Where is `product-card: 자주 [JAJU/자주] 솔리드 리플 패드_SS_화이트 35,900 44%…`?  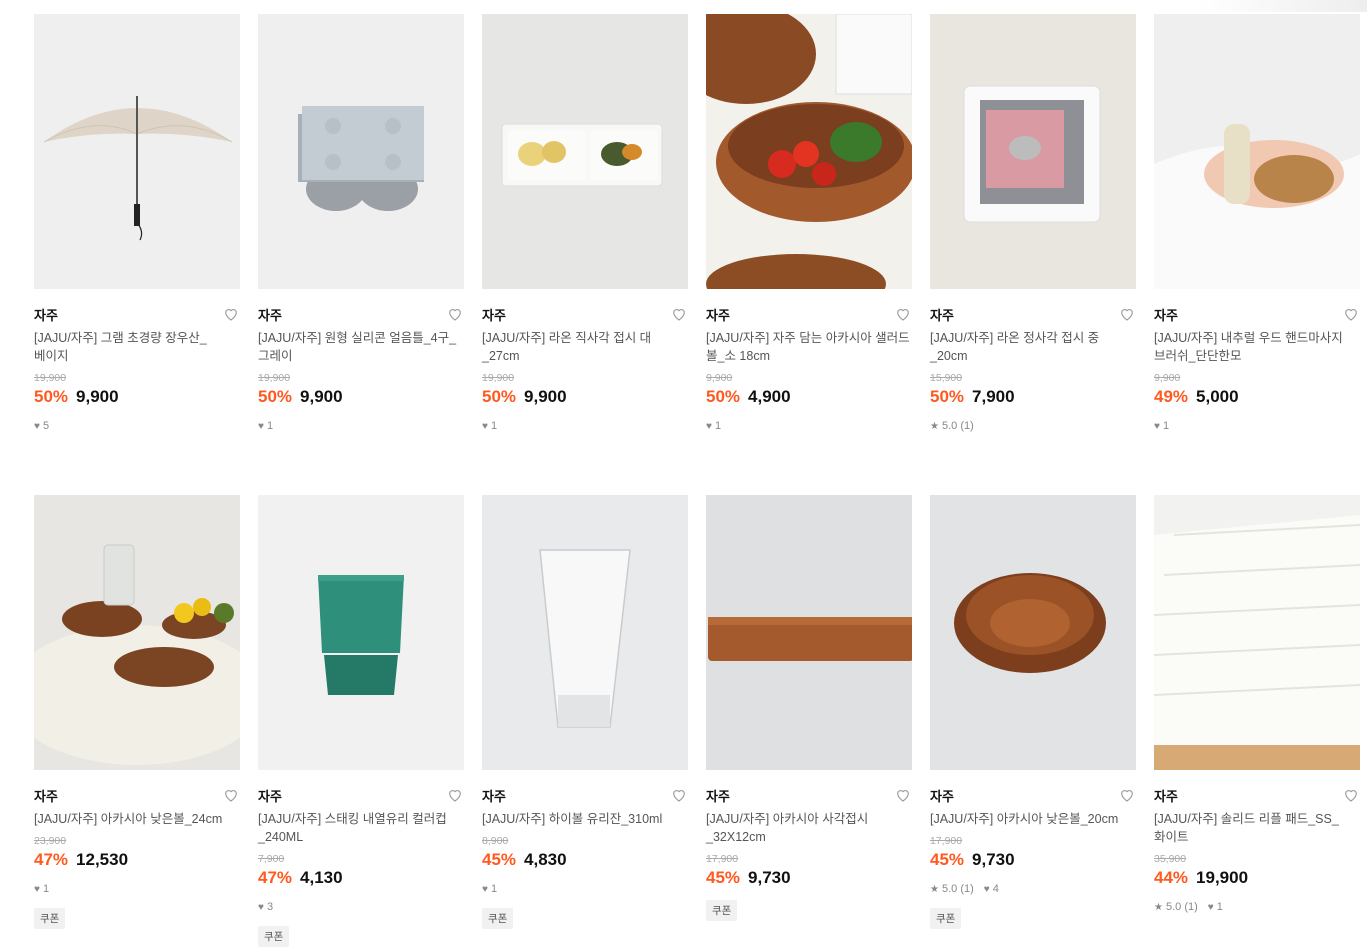 product-card: 자주 [JAJU/자주] 솔리드 리플 패드_SS_화이트 35,900 44%… is located at coordinates (1257, 721).